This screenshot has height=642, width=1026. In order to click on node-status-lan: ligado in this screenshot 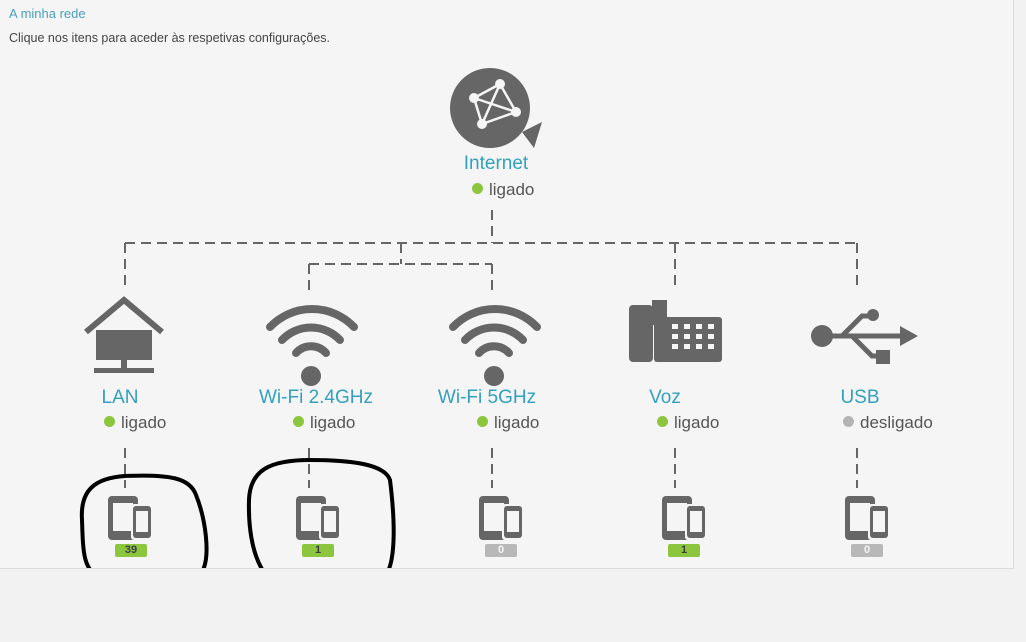, I will do `click(135, 423)`.